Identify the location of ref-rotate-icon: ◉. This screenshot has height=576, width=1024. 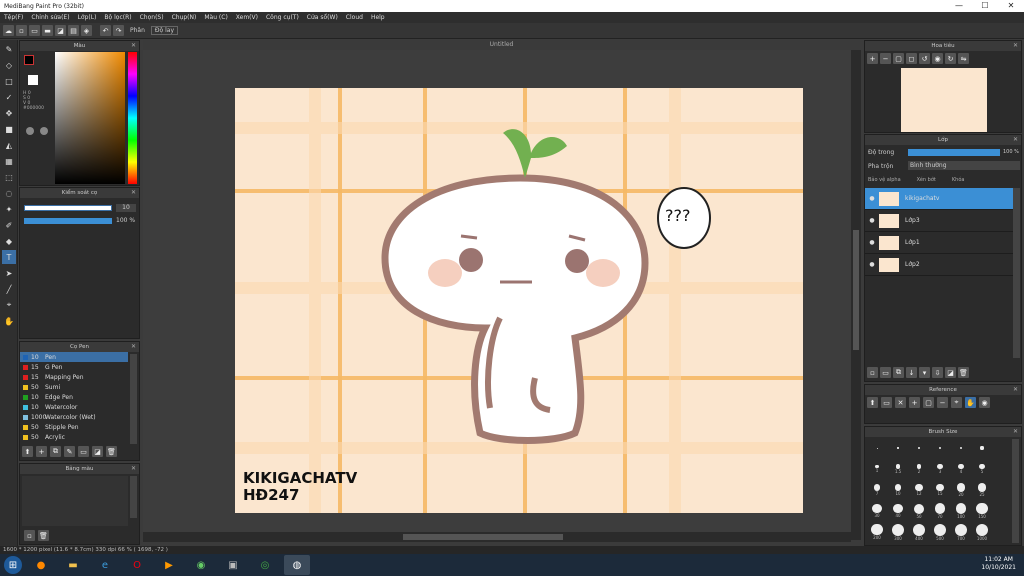
(984, 402).